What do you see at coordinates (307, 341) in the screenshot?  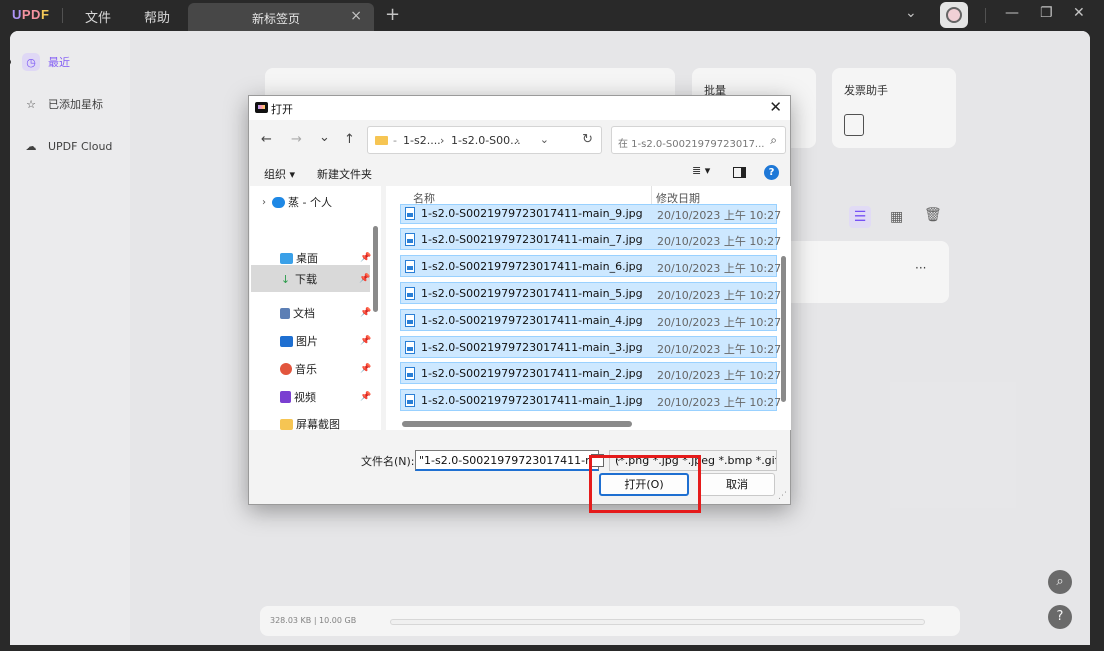 I see `nav-item-label: 图片` at bounding box center [307, 341].